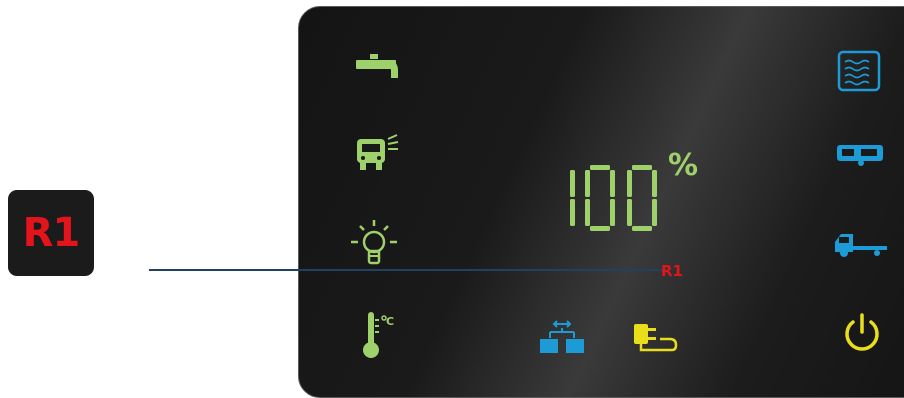  Describe the element at coordinates (374, 246) in the screenshot. I see `light-bulb-icon` at that location.